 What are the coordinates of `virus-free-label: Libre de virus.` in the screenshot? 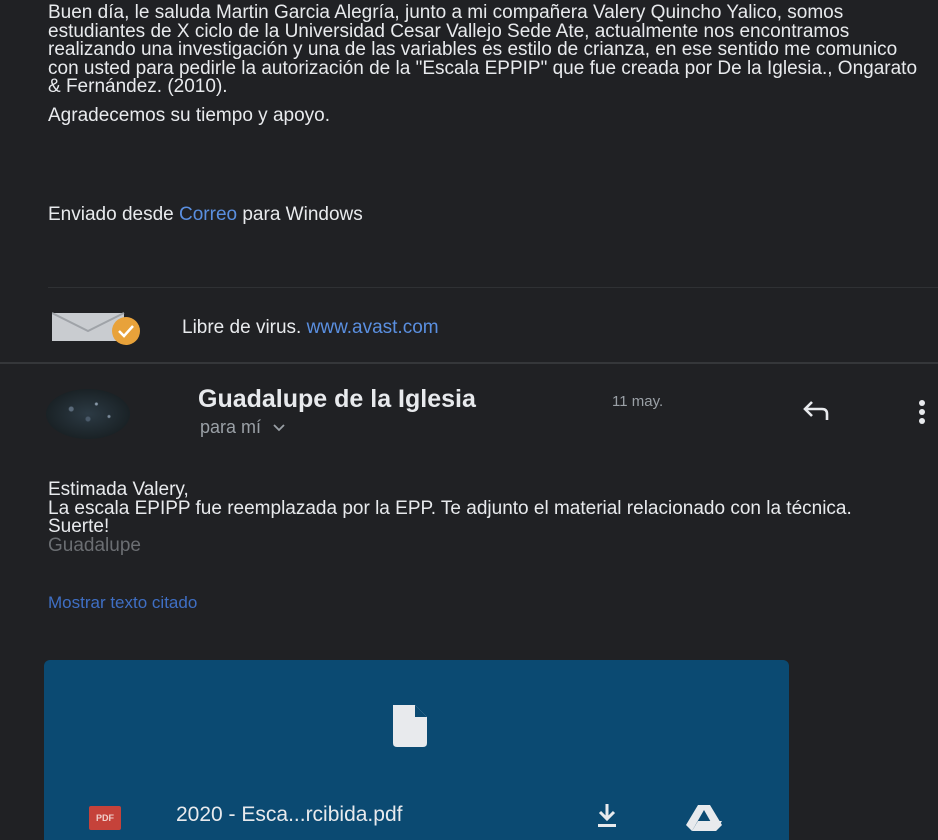 It's located at (244, 327).